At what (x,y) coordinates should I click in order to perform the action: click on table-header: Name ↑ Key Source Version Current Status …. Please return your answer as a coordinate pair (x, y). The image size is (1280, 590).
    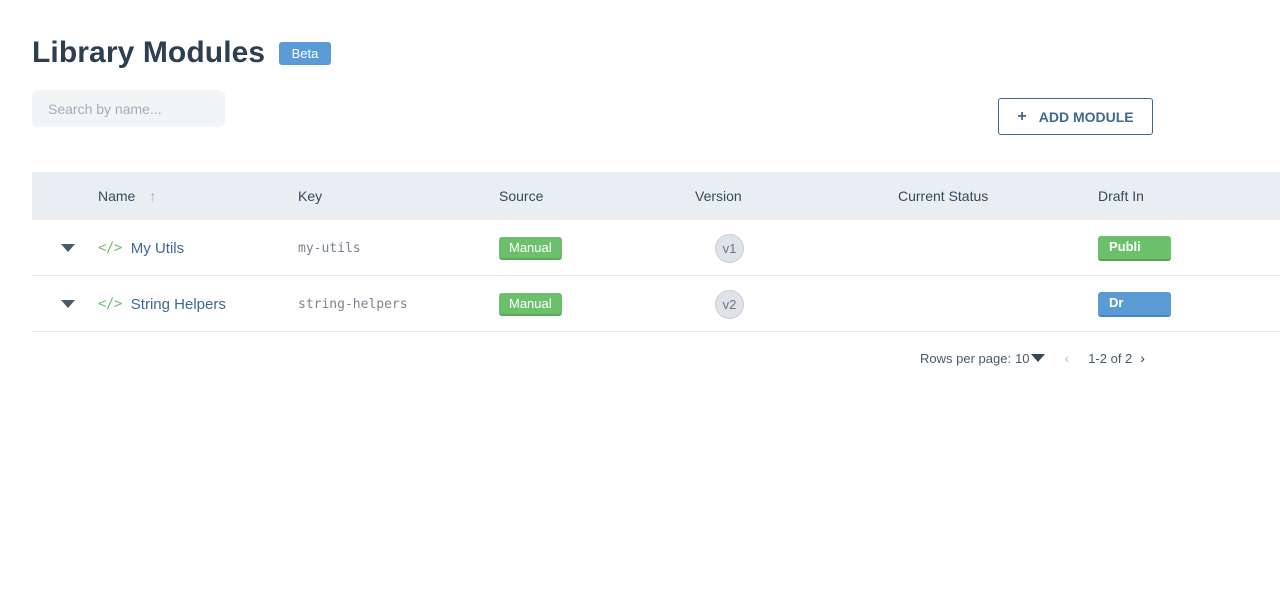
    Looking at the image, I should click on (656, 196).